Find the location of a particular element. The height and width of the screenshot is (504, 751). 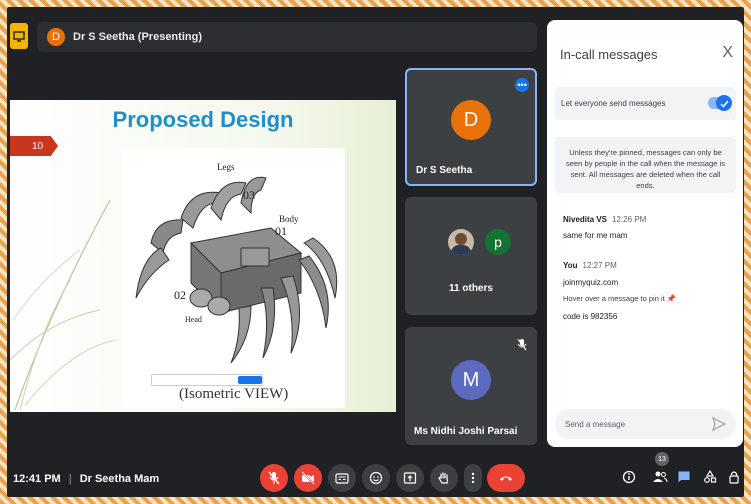

lock-person-icon is located at coordinates (734, 477).